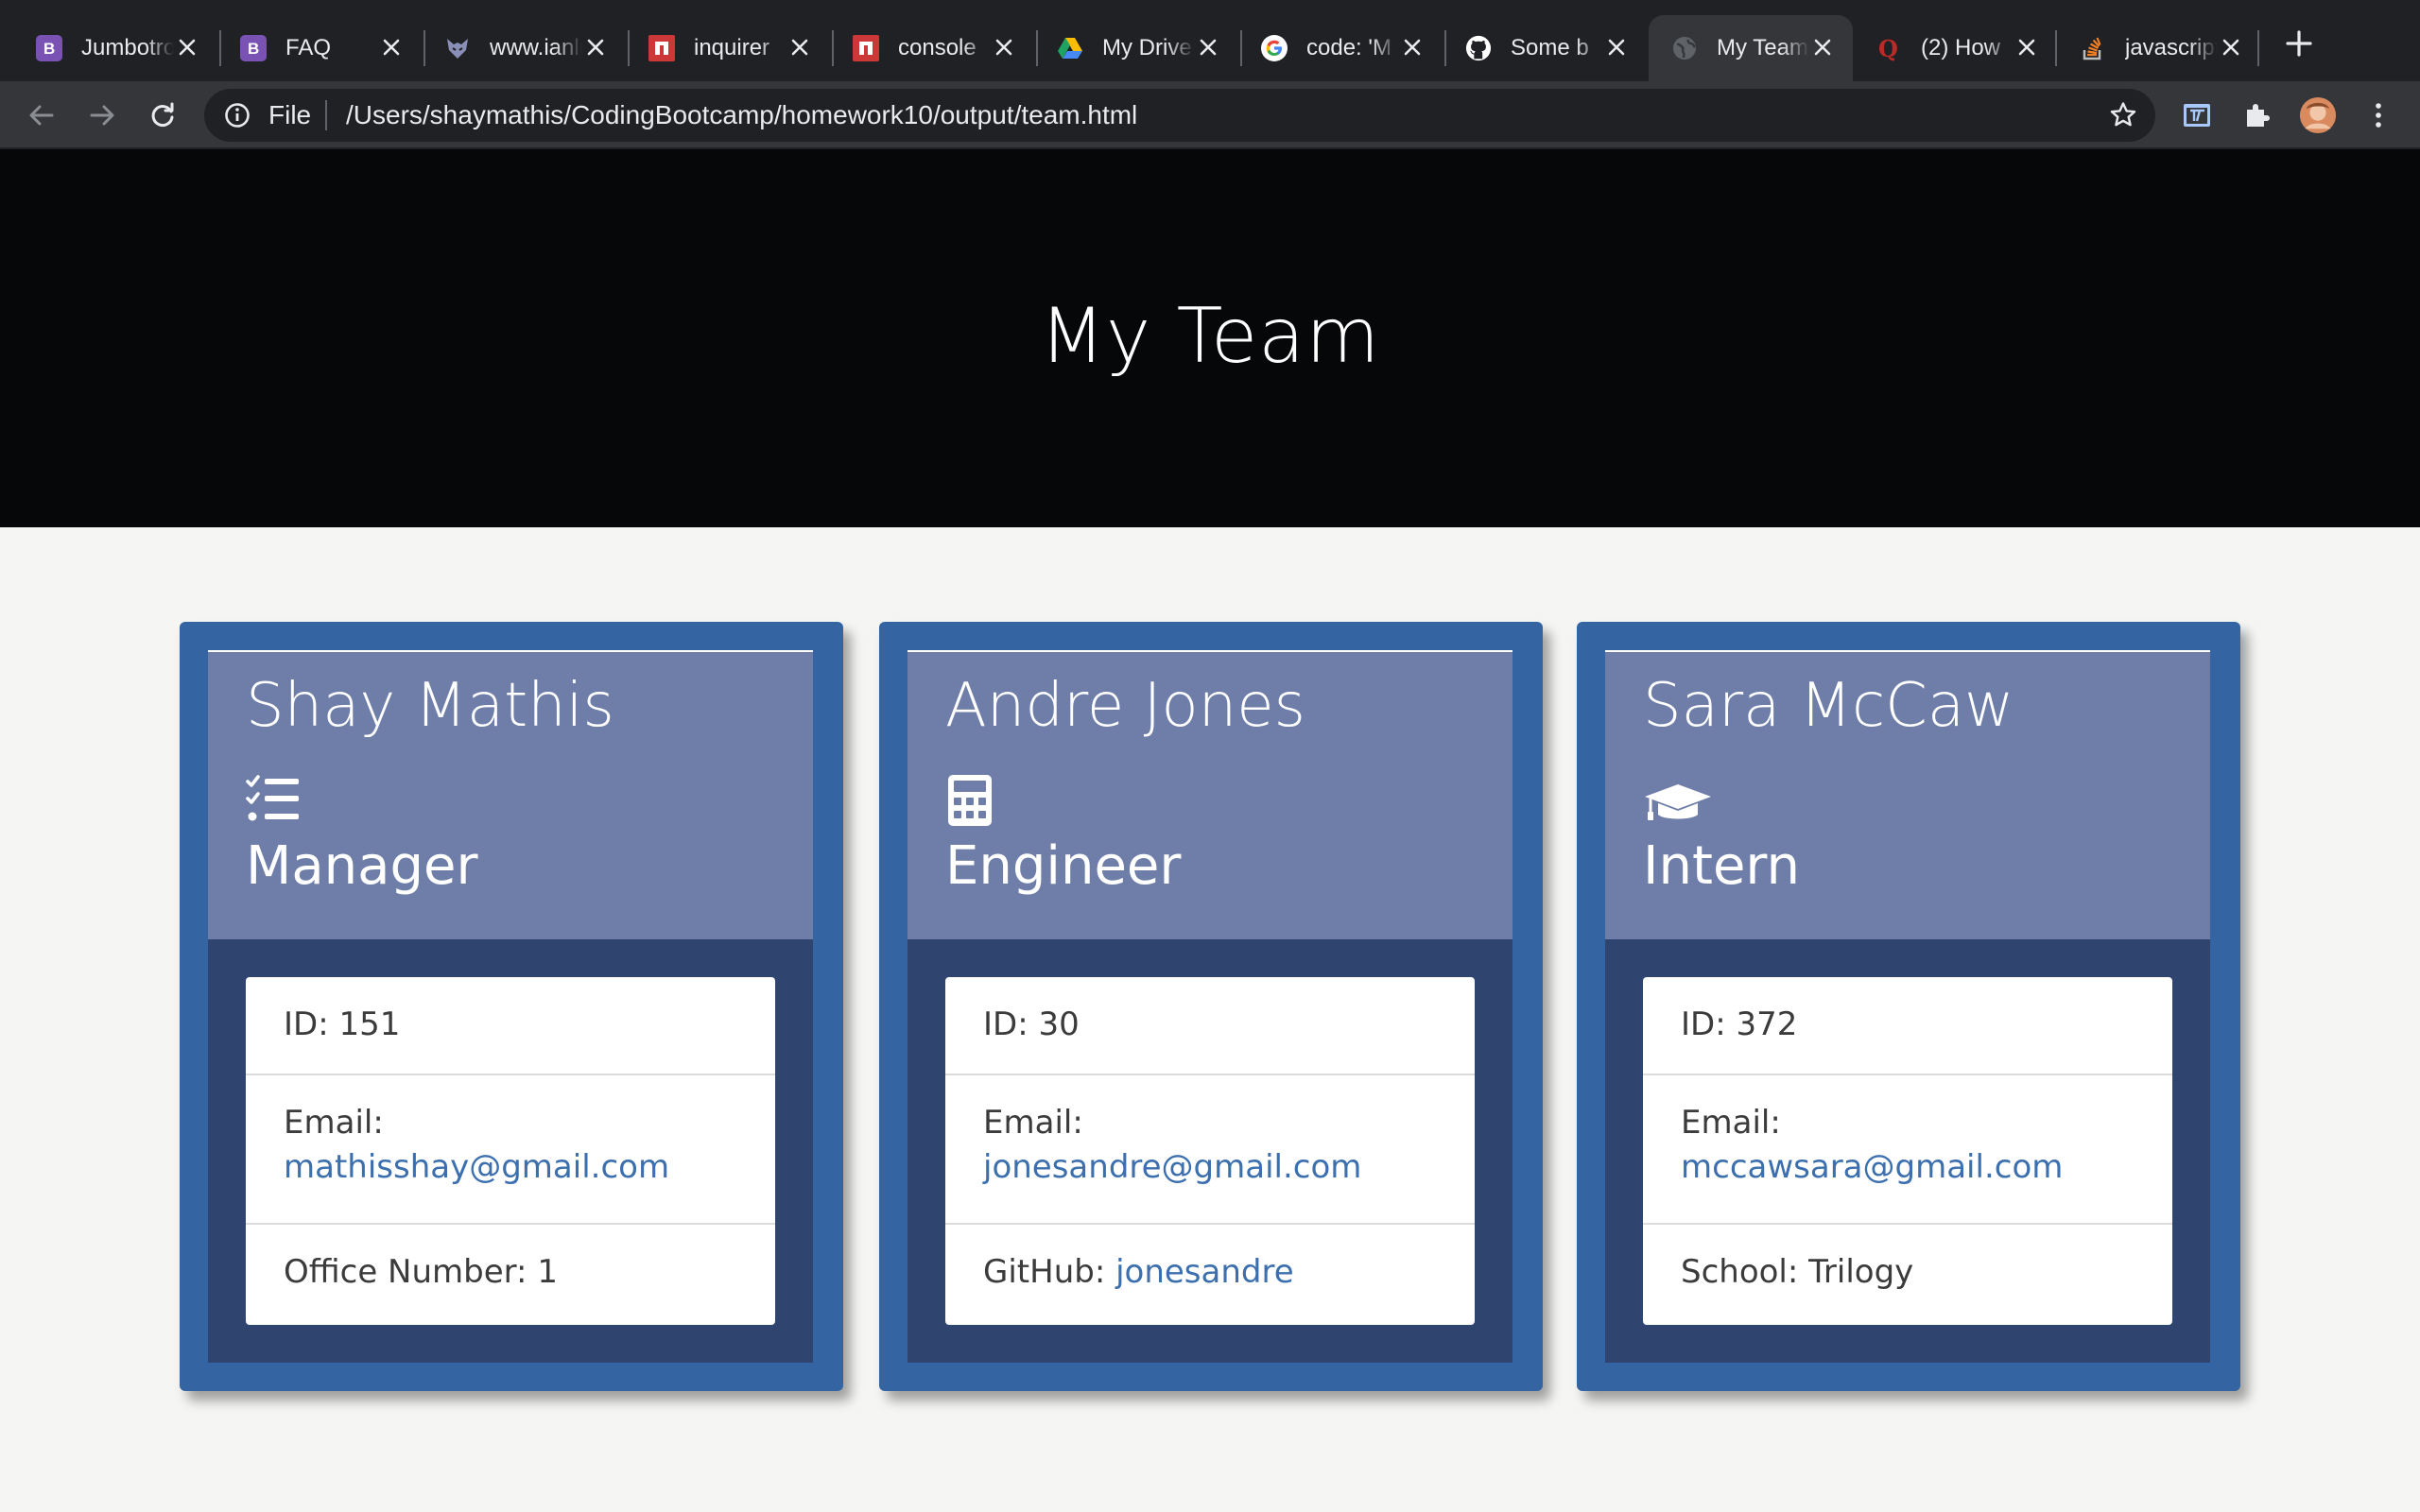 The height and width of the screenshot is (1512, 2420). Describe the element at coordinates (1349, 47) in the screenshot. I see `tab-title: code: 'M` at that location.